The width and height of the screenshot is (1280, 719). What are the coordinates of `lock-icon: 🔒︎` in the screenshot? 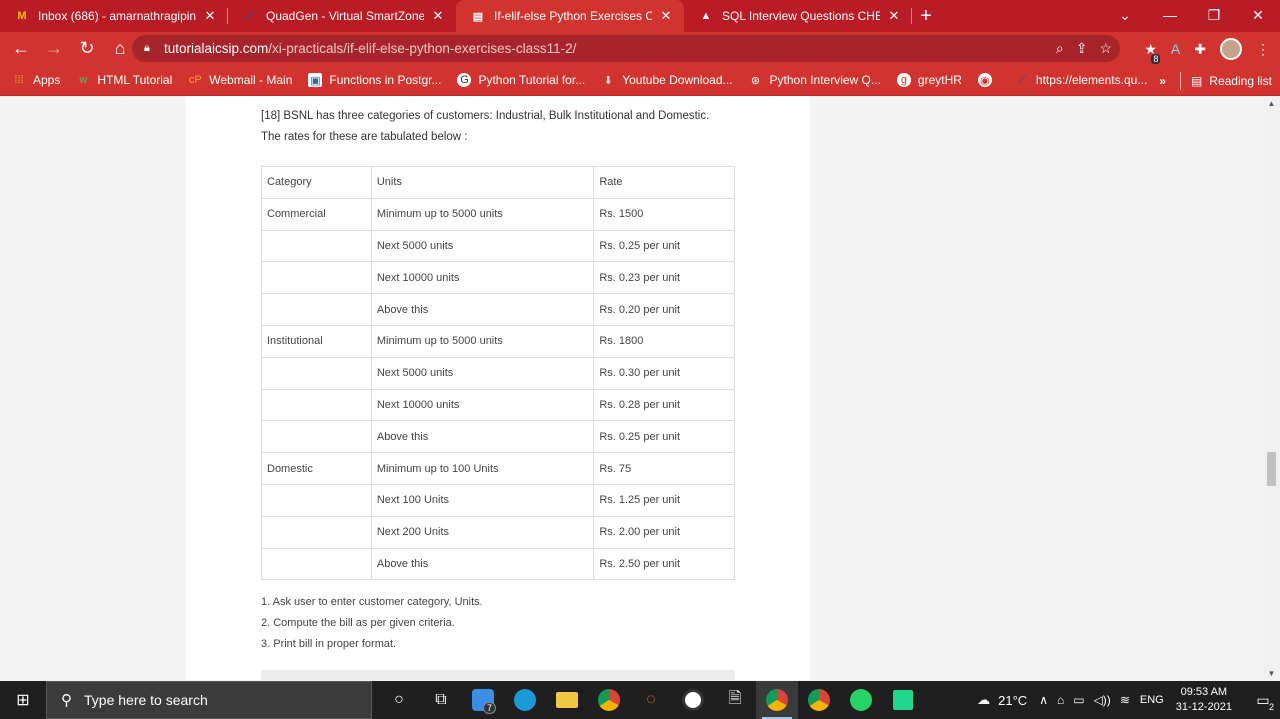 It's located at (150, 48).